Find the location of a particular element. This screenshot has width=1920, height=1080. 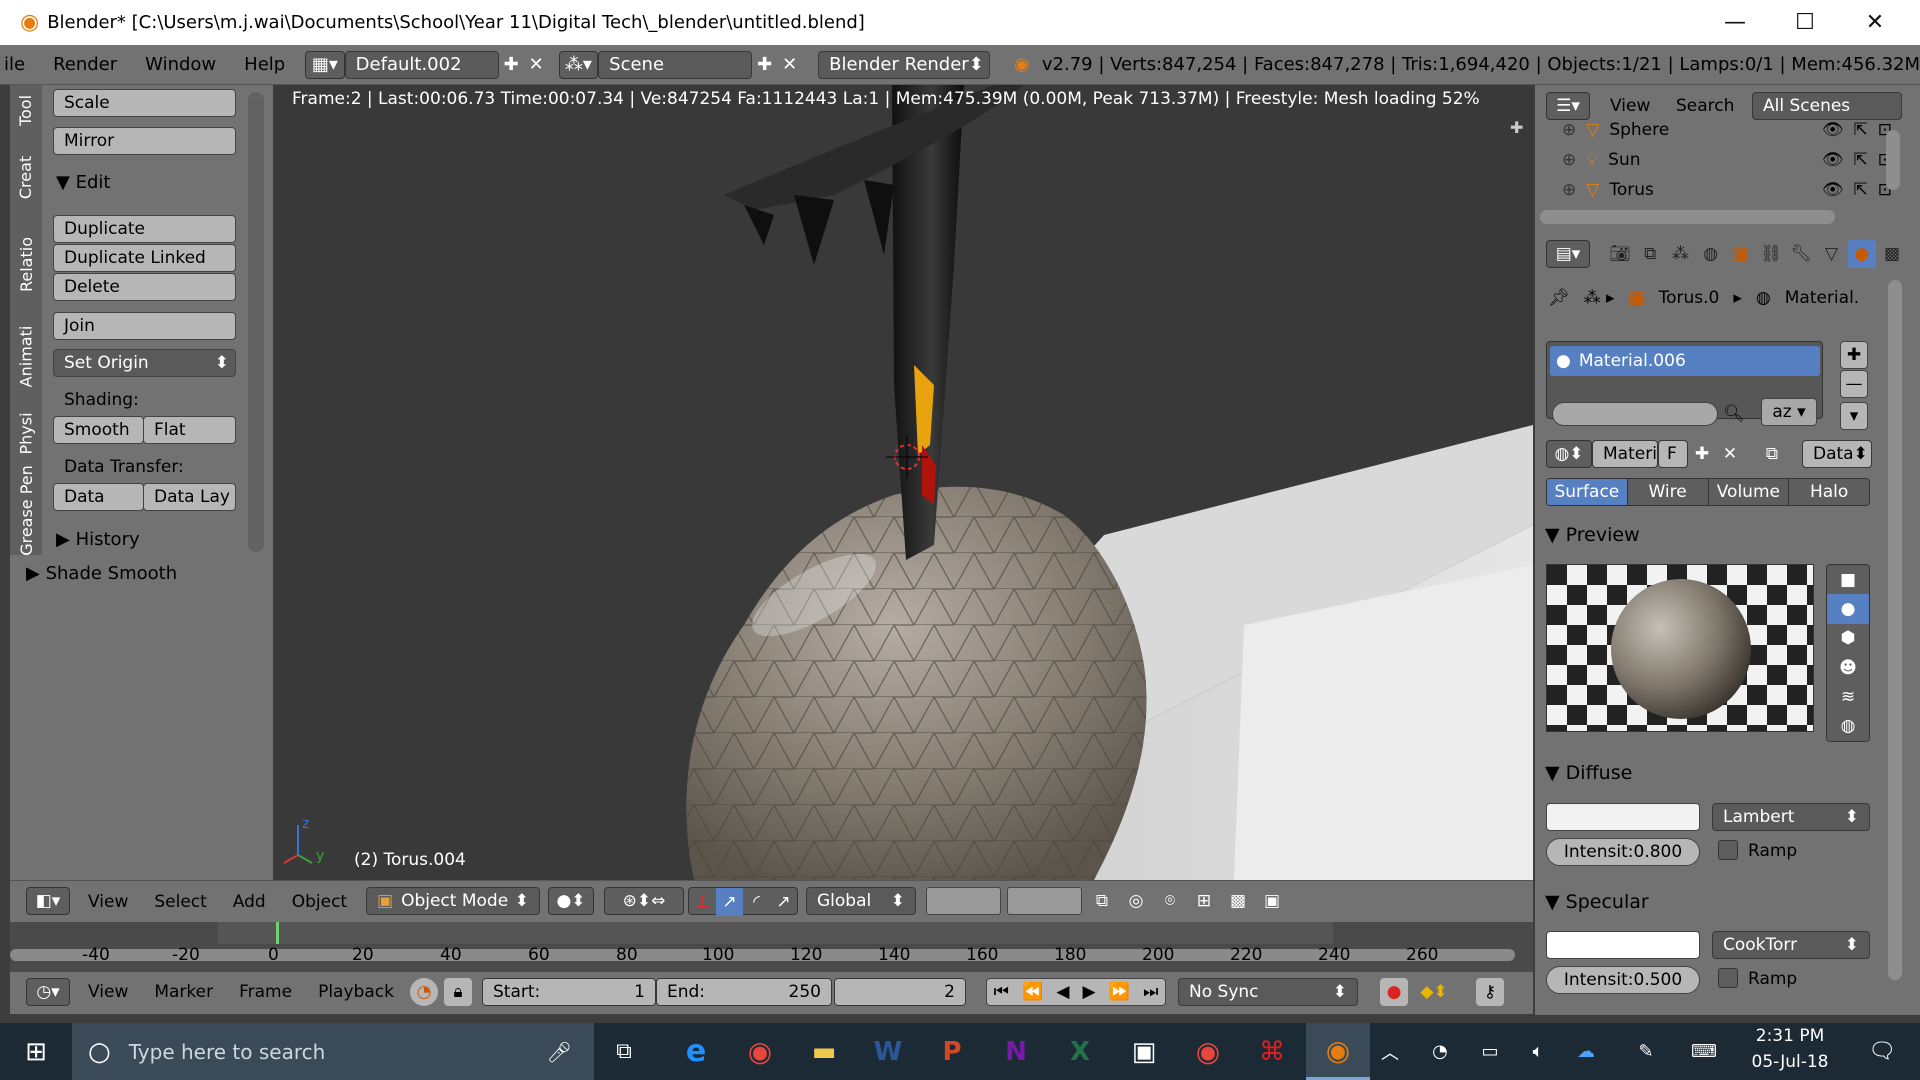

manipulator-toggle-icon: ⊥ is located at coordinates (702, 902).